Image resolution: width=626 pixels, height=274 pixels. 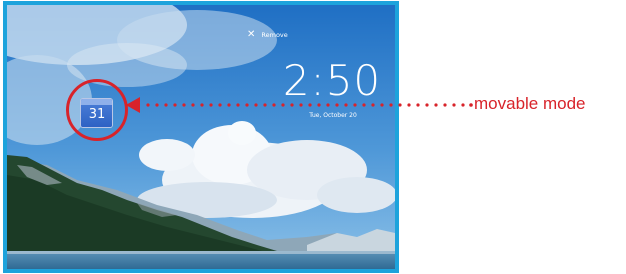 What do you see at coordinates (97, 110) in the screenshot?
I see `highlight-ring` at bounding box center [97, 110].